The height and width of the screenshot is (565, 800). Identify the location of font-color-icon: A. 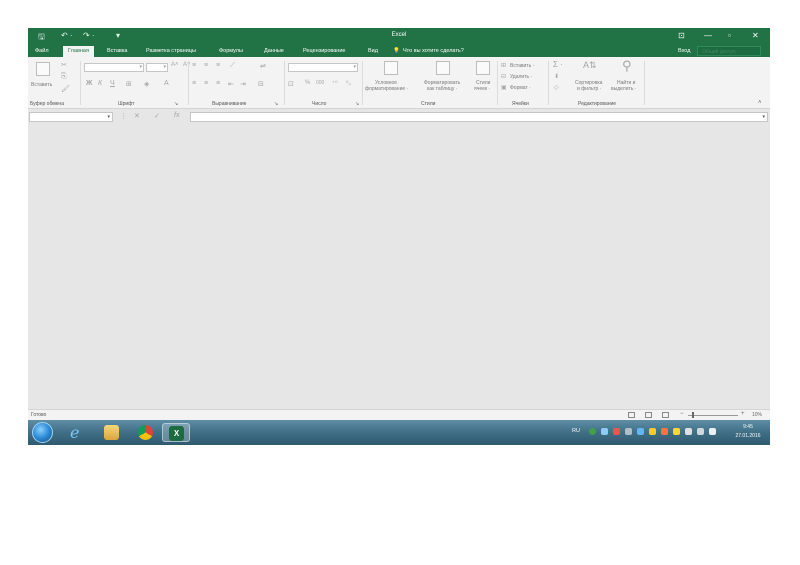
(166, 83).